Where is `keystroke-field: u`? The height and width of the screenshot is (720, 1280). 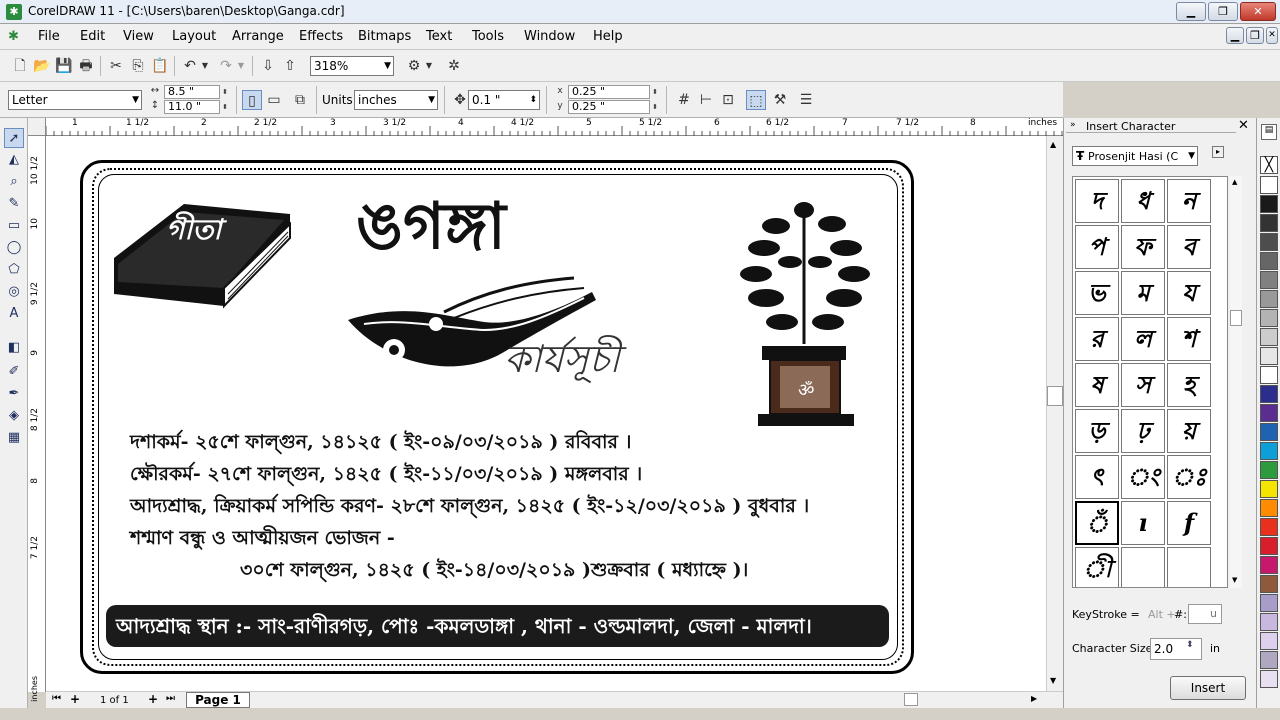 keystroke-field: u is located at coordinates (1205, 614).